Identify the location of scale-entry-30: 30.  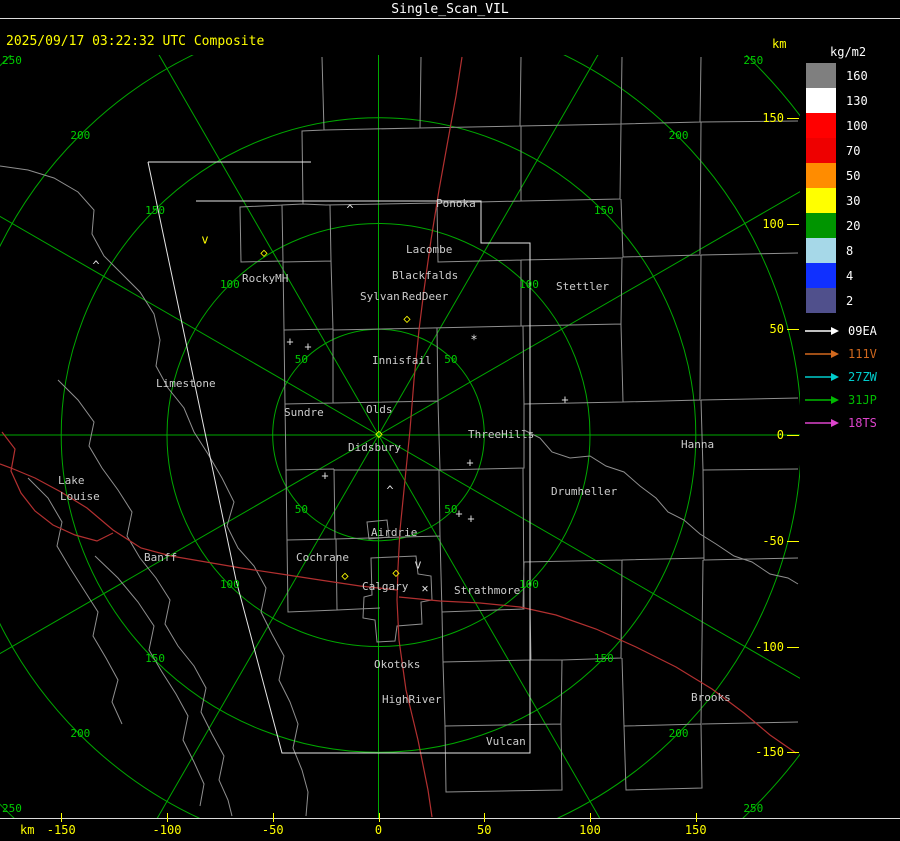
(837, 200).